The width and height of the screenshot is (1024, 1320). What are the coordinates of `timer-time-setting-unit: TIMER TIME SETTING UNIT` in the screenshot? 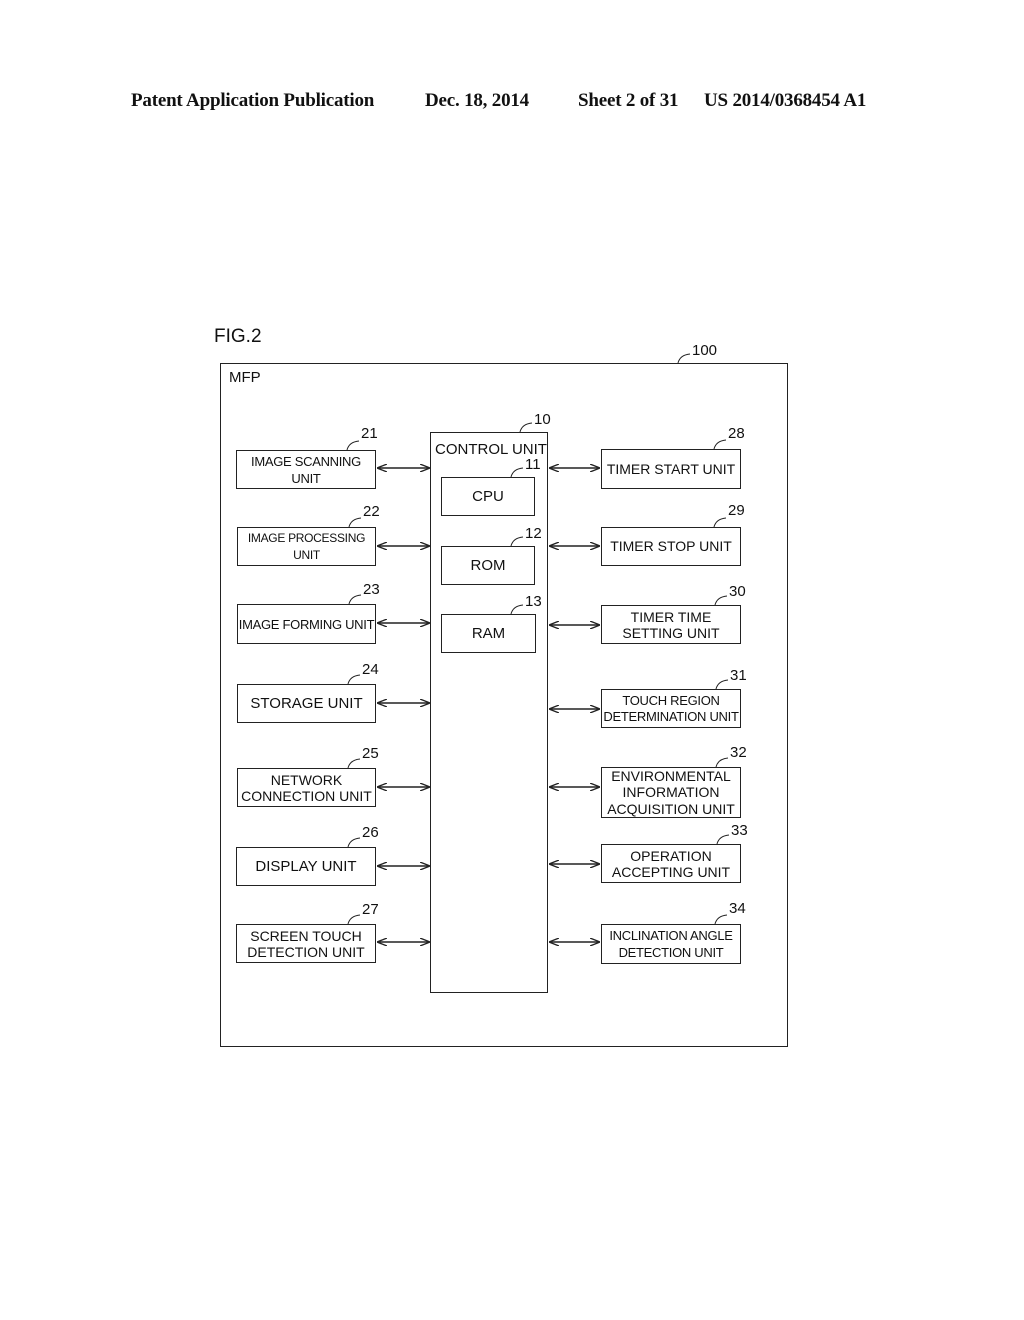 It's located at (671, 624).